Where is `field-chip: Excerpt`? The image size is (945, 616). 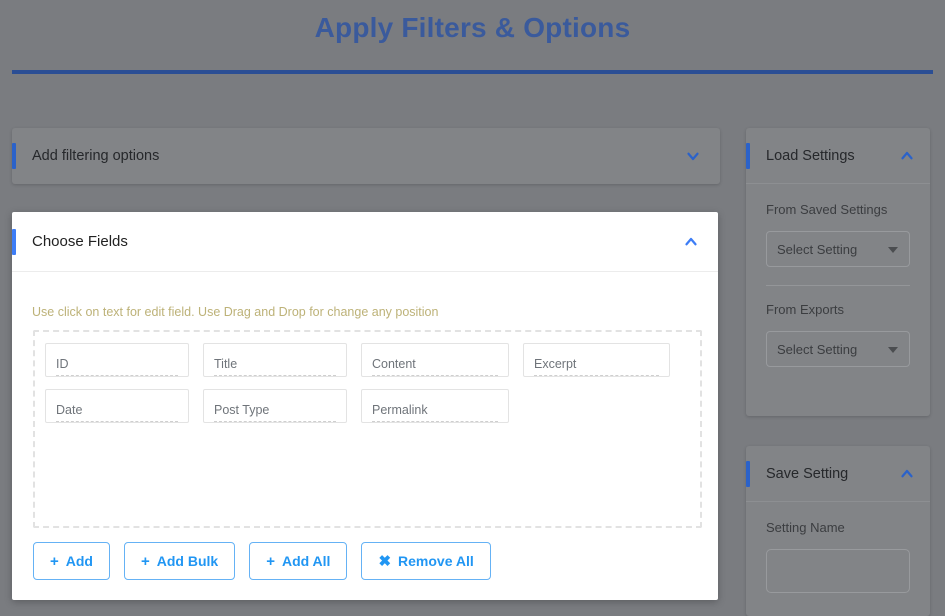
field-chip: Excerpt is located at coordinates (596, 360).